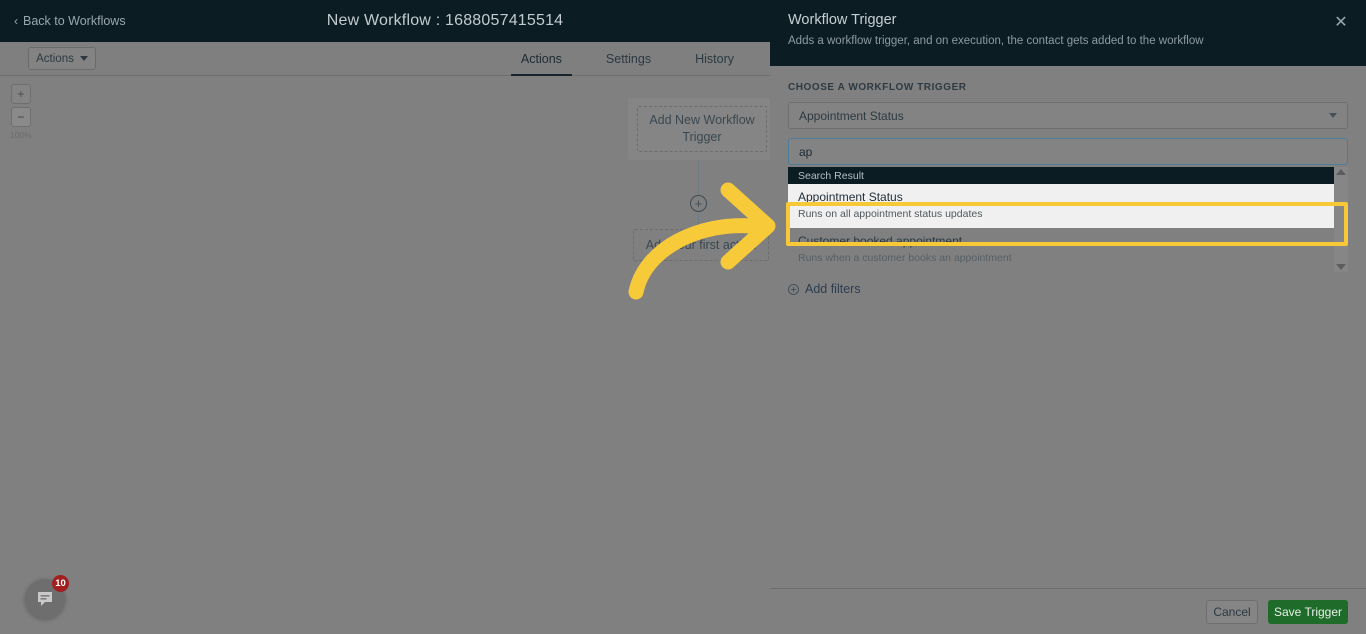 The height and width of the screenshot is (634, 1366). What do you see at coordinates (793, 289) in the screenshot?
I see `plus-circle-icon` at bounding box center [793, 289].